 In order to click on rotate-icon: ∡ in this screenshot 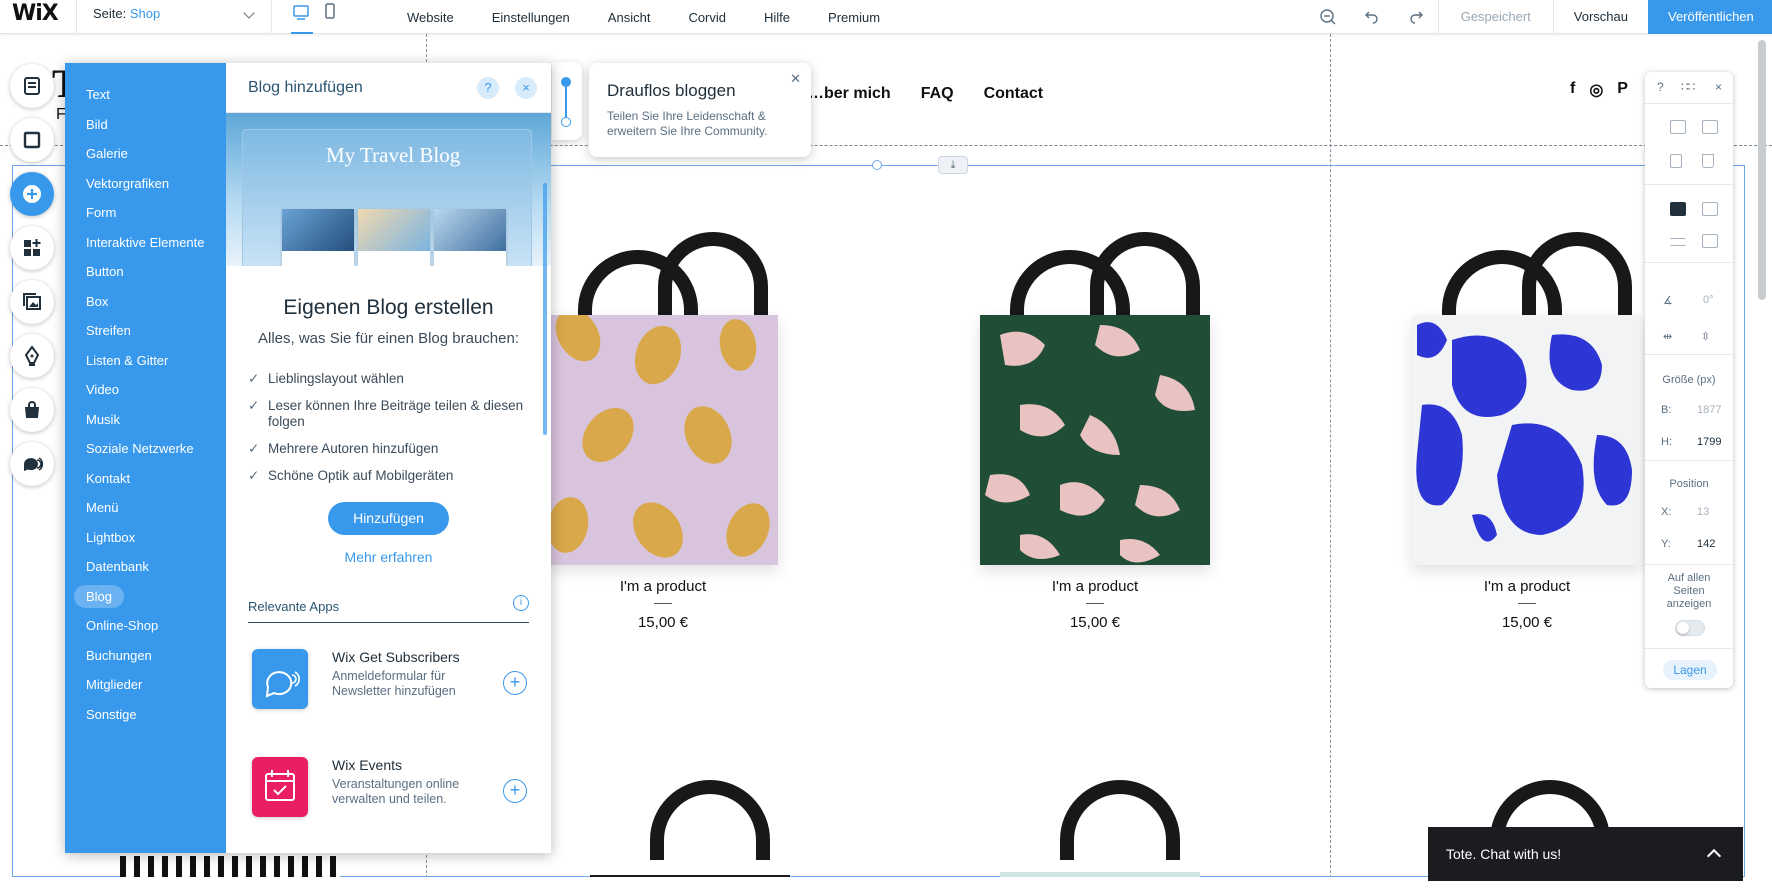, I will do `click(1668, 300)`.